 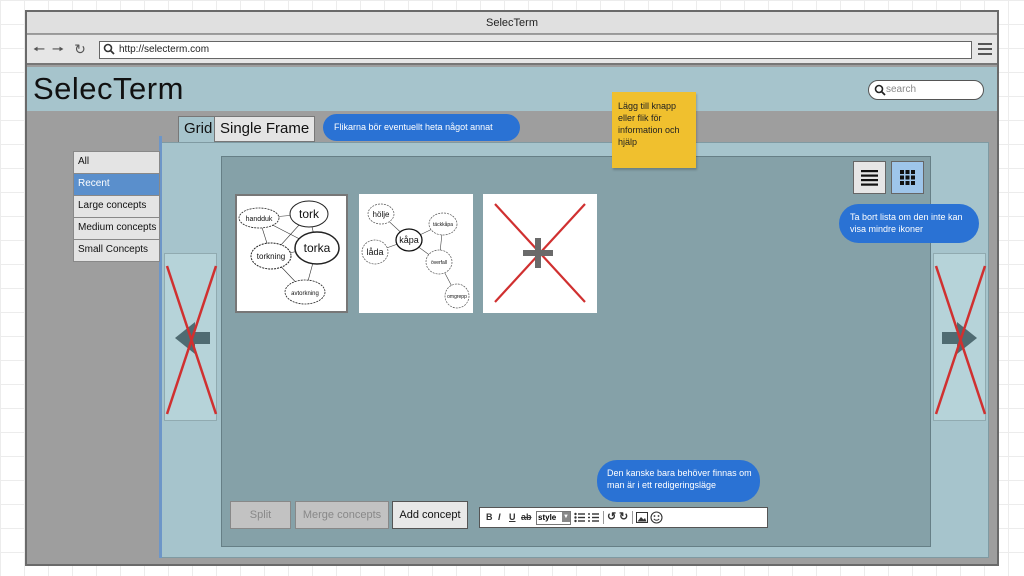 I want to click on category-item-small: Small Concepts, so click(x=116, y=251).